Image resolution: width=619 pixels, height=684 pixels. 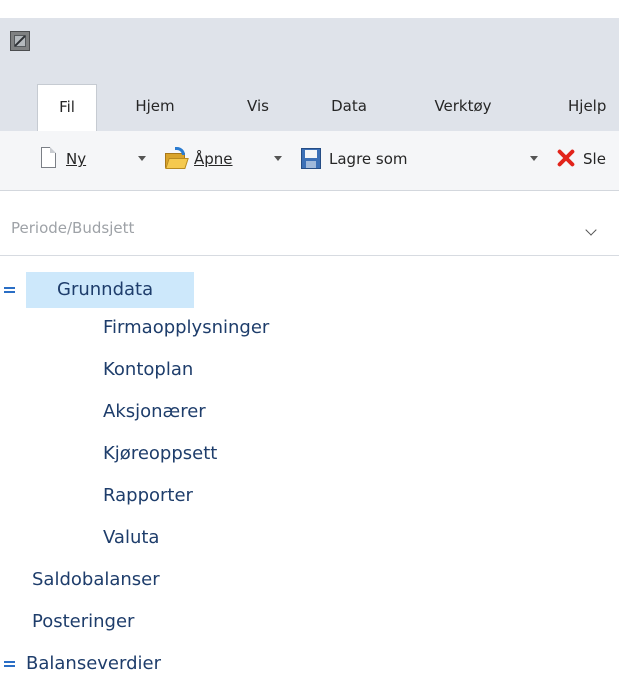 I want to click on tab-verktoy: Verktøy, so click(x=463, y=107).